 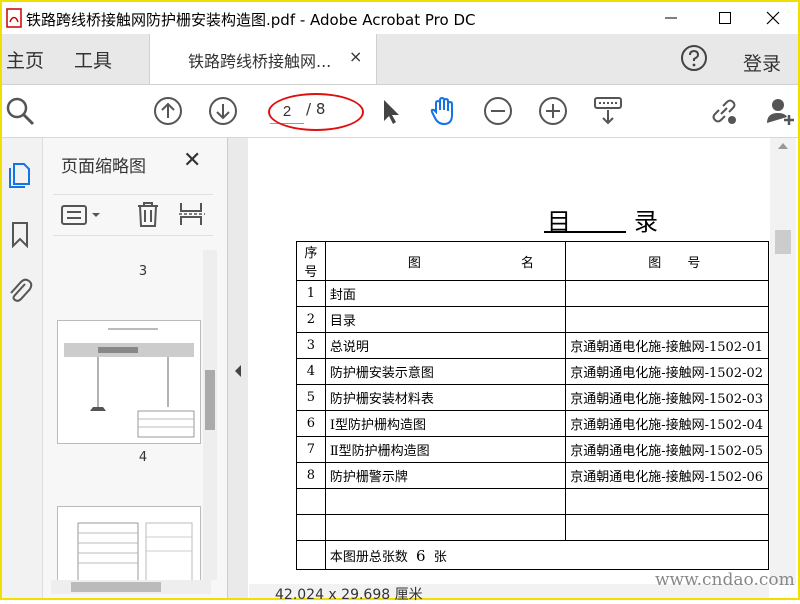 I want to click on header-name: 图 名, so click(x=445, y=261).